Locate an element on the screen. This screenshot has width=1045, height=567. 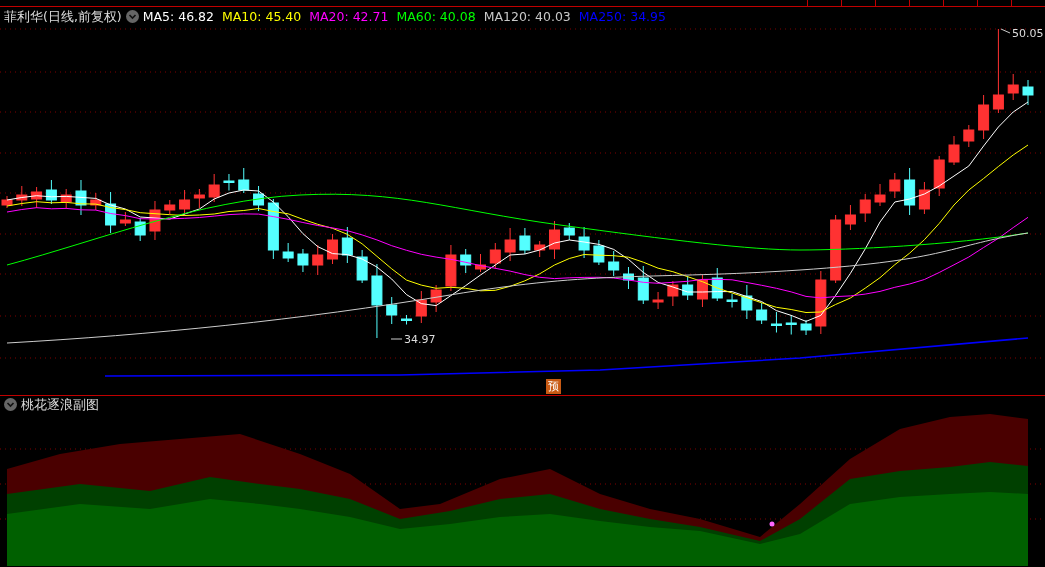
stock-title: 菲利华(日线,前复权) is located at coordinates (63, 17).